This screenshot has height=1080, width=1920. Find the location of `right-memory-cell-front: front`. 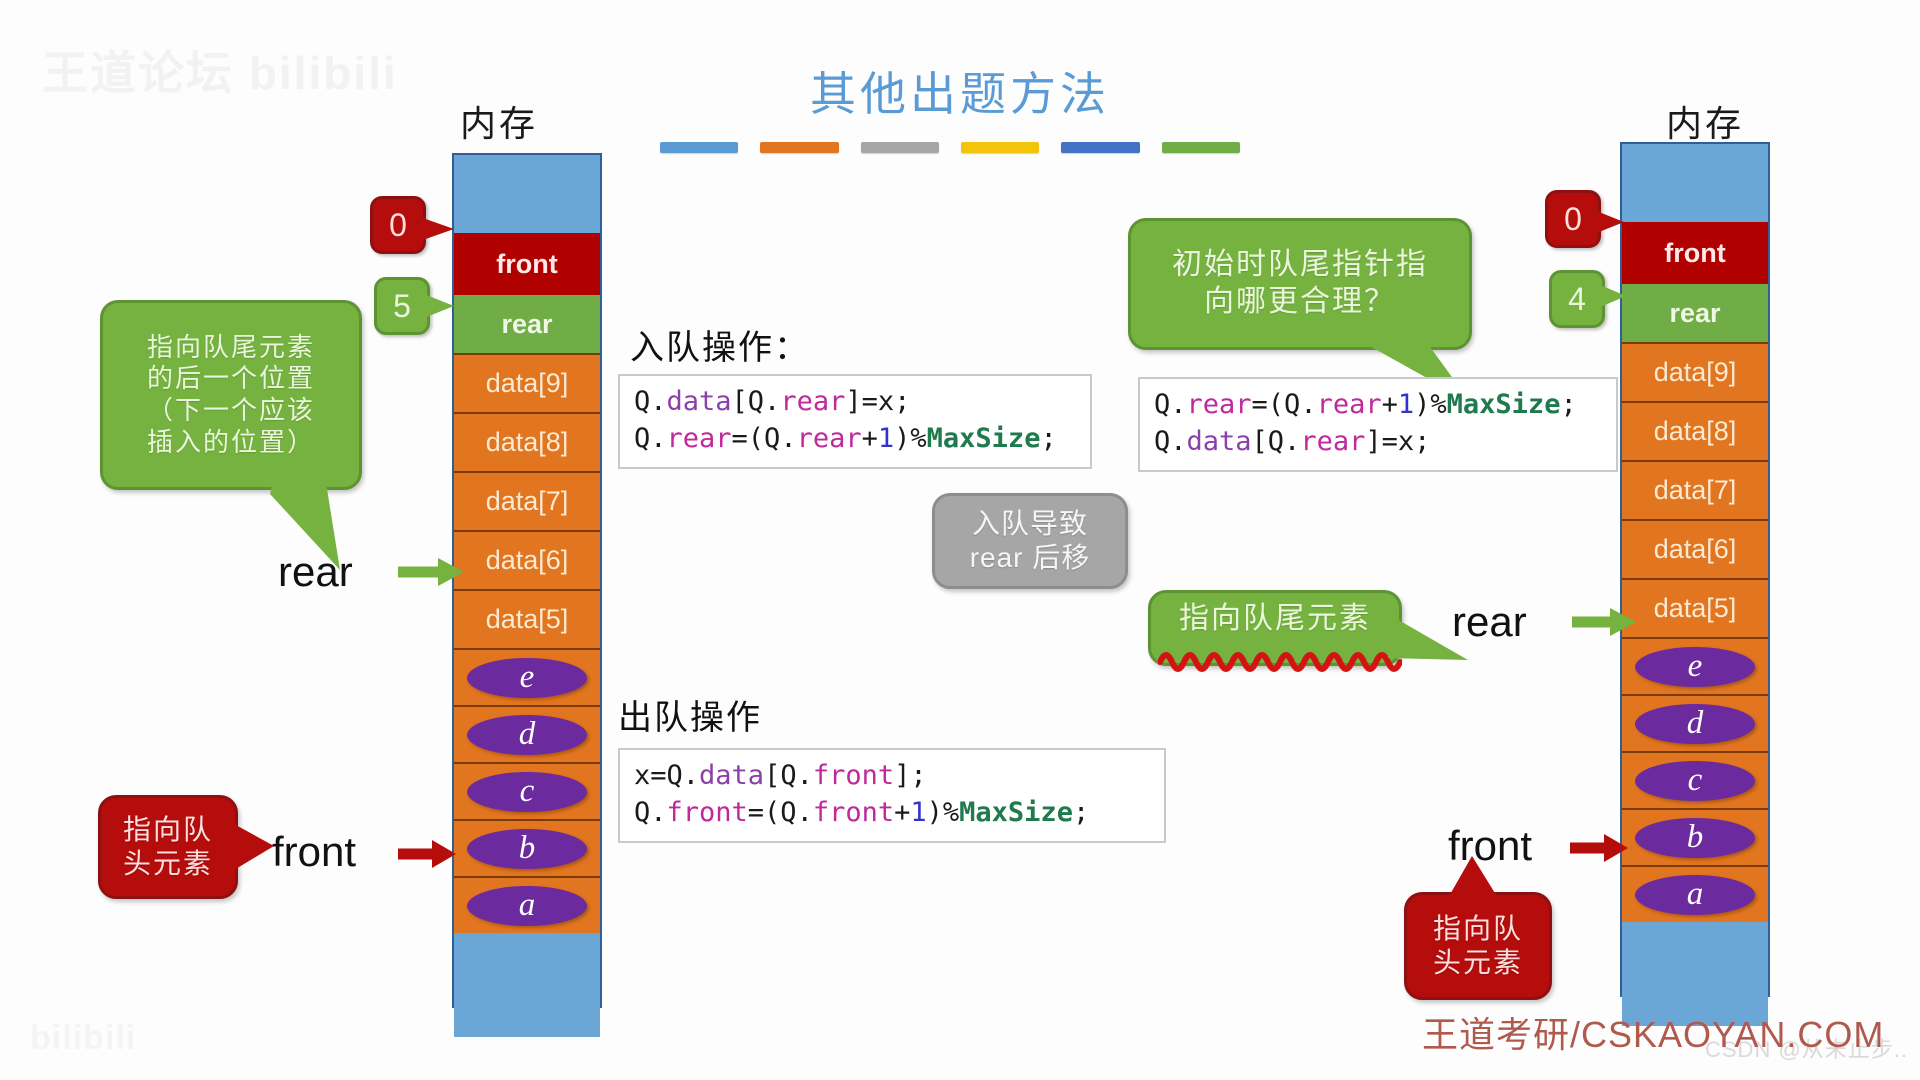

right-memory-cell-front: front is located at coordinates (1695, 253).